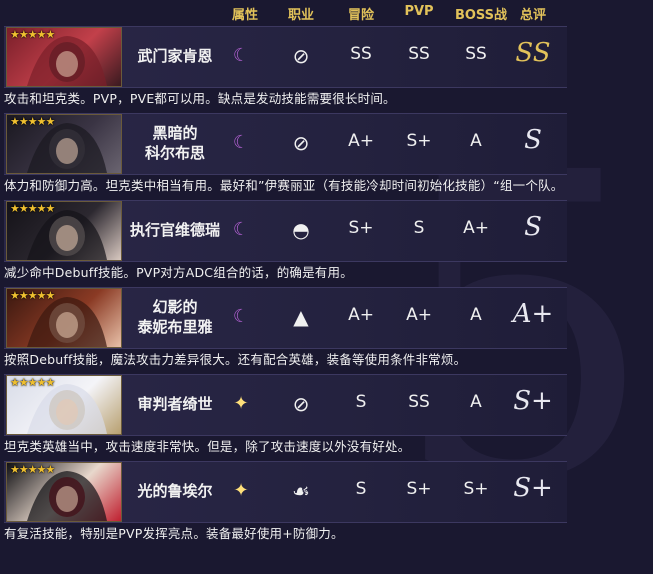 The width and height of the screenshot is (653, 574). What do you see at coordinates (476, 489) in the screenshot?
I see `boss-rating: S+` at bounding box center [476, 489].